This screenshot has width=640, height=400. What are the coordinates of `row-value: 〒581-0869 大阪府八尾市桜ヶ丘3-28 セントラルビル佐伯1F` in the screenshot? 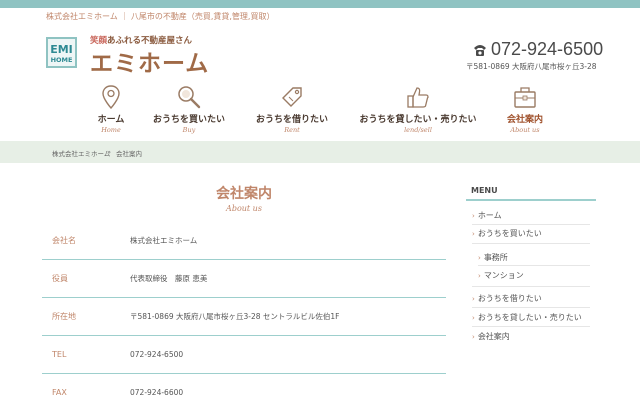 It's located at (235, 316).